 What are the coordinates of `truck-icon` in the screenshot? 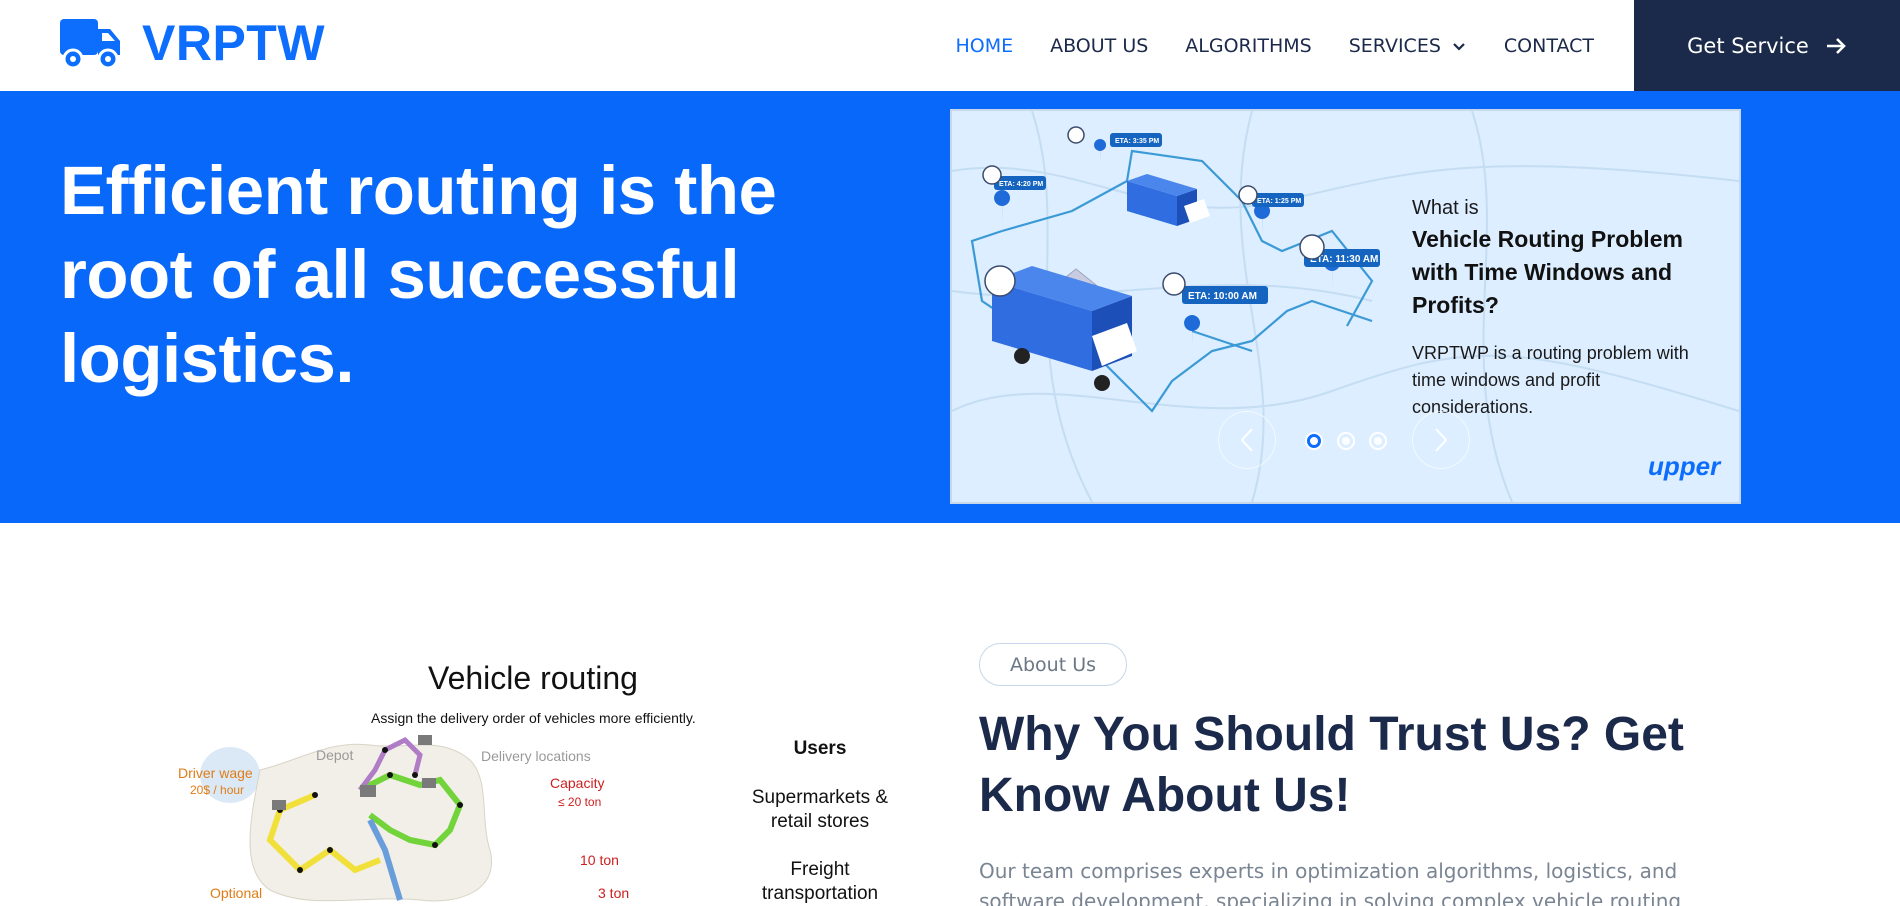 It's located at (90, 44).